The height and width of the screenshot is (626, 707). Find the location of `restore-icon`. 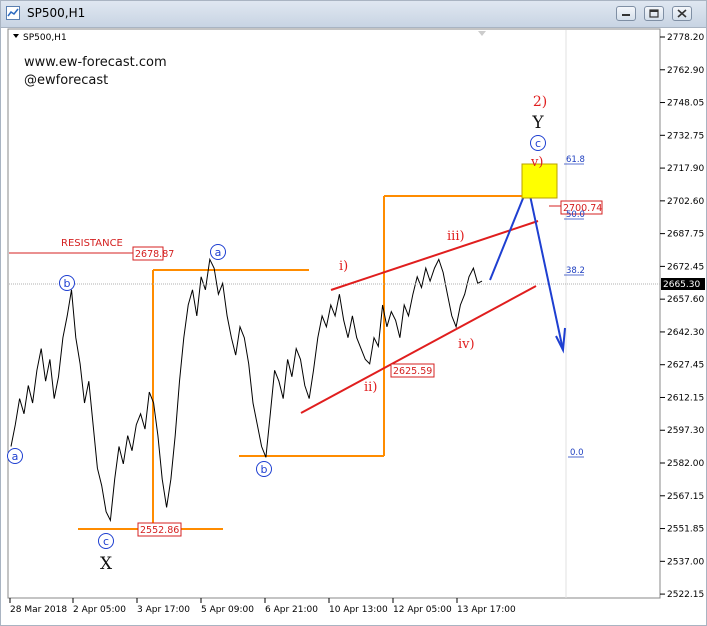

restore-icon is located at coordinates (654, 13).